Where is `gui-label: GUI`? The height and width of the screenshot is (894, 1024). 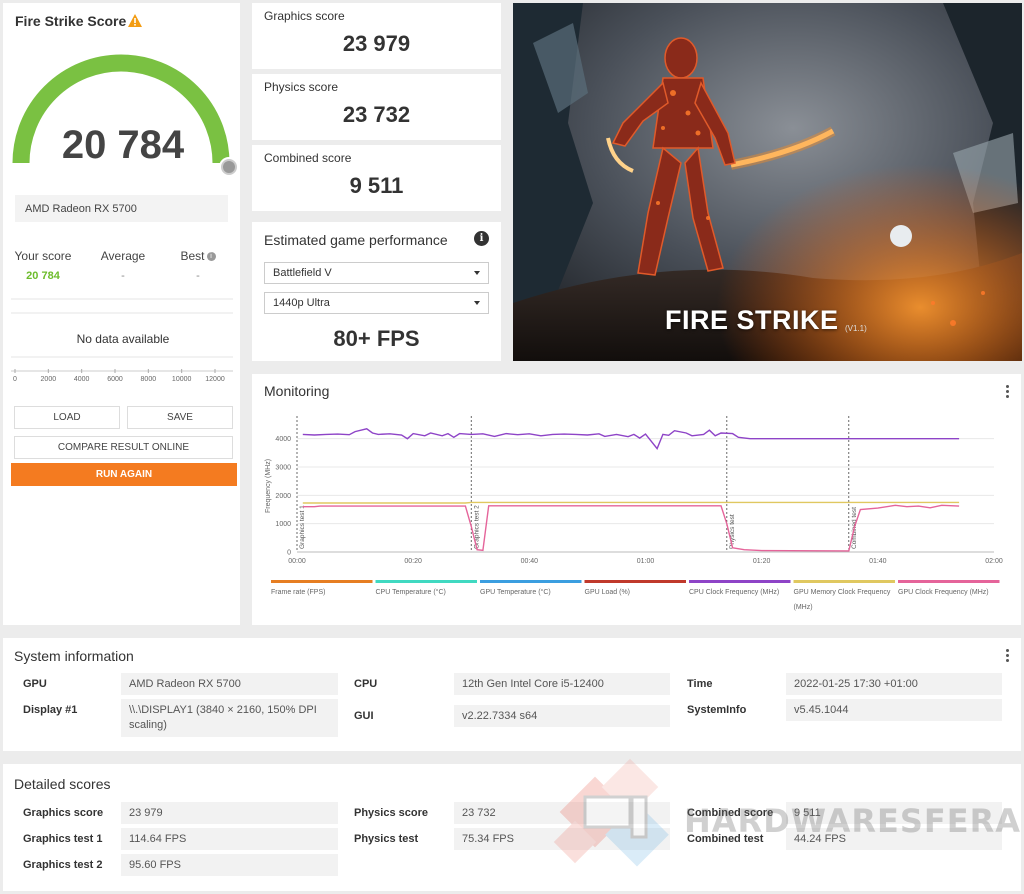
gui-label: GUI is located at coordinates (364, 716).